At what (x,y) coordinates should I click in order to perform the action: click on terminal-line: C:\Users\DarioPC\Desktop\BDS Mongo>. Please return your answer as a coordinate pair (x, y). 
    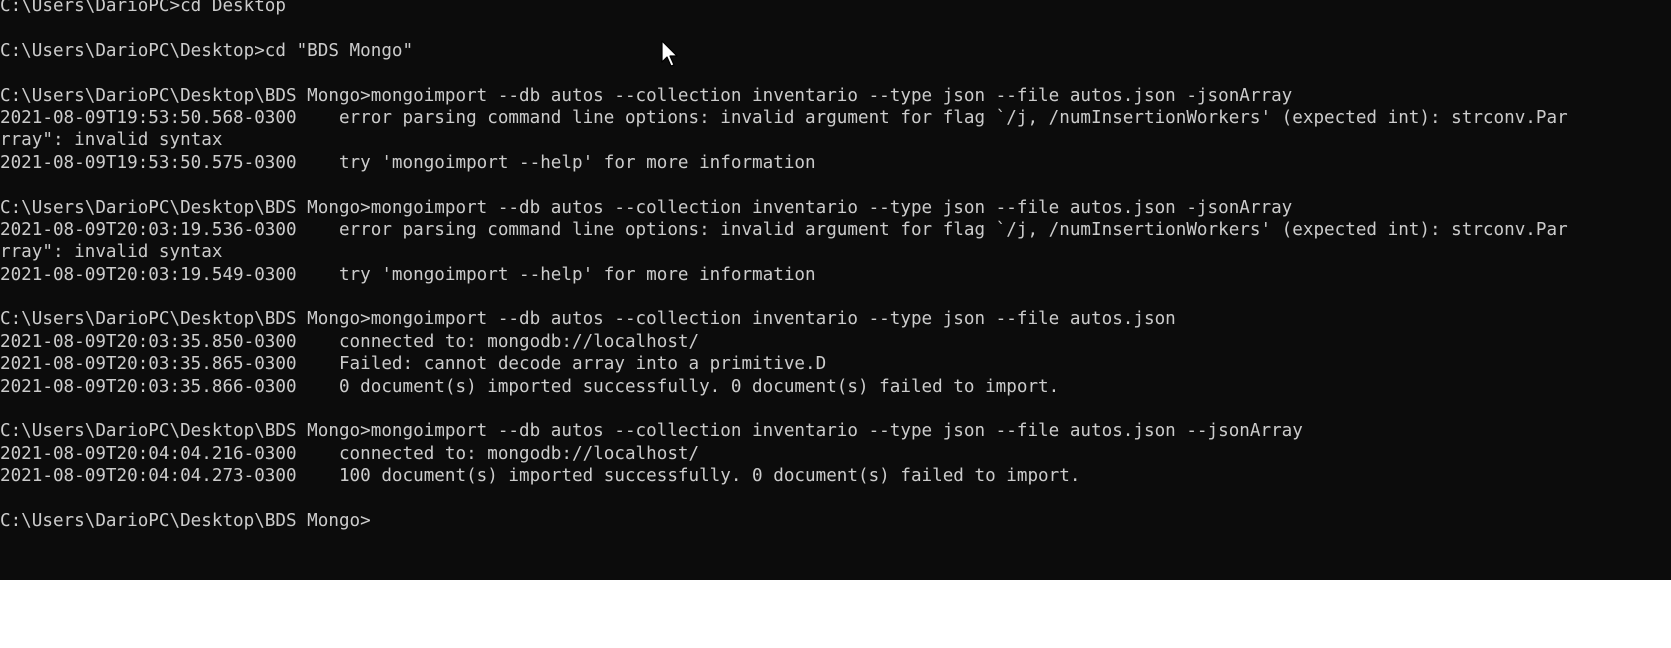
    Looking at the image, I should click on (185, 520).